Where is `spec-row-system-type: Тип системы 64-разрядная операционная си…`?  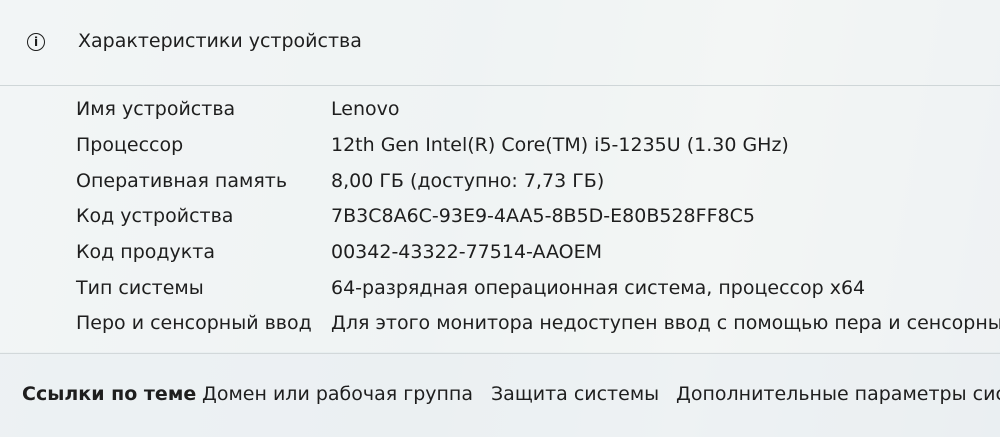
spec-row-system-type: Тип системы 64-разрядная операционная си… is located at coordinates (500, 292).